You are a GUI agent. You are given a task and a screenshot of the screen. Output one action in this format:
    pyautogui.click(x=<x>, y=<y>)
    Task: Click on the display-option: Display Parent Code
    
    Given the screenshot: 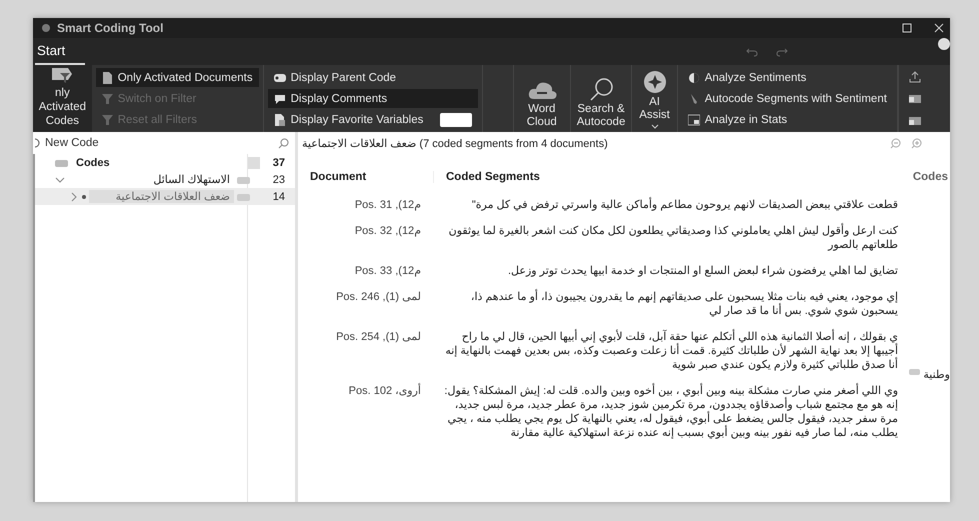 What is the action you would take?
    pyautogui.click(x=373, y=77)
    